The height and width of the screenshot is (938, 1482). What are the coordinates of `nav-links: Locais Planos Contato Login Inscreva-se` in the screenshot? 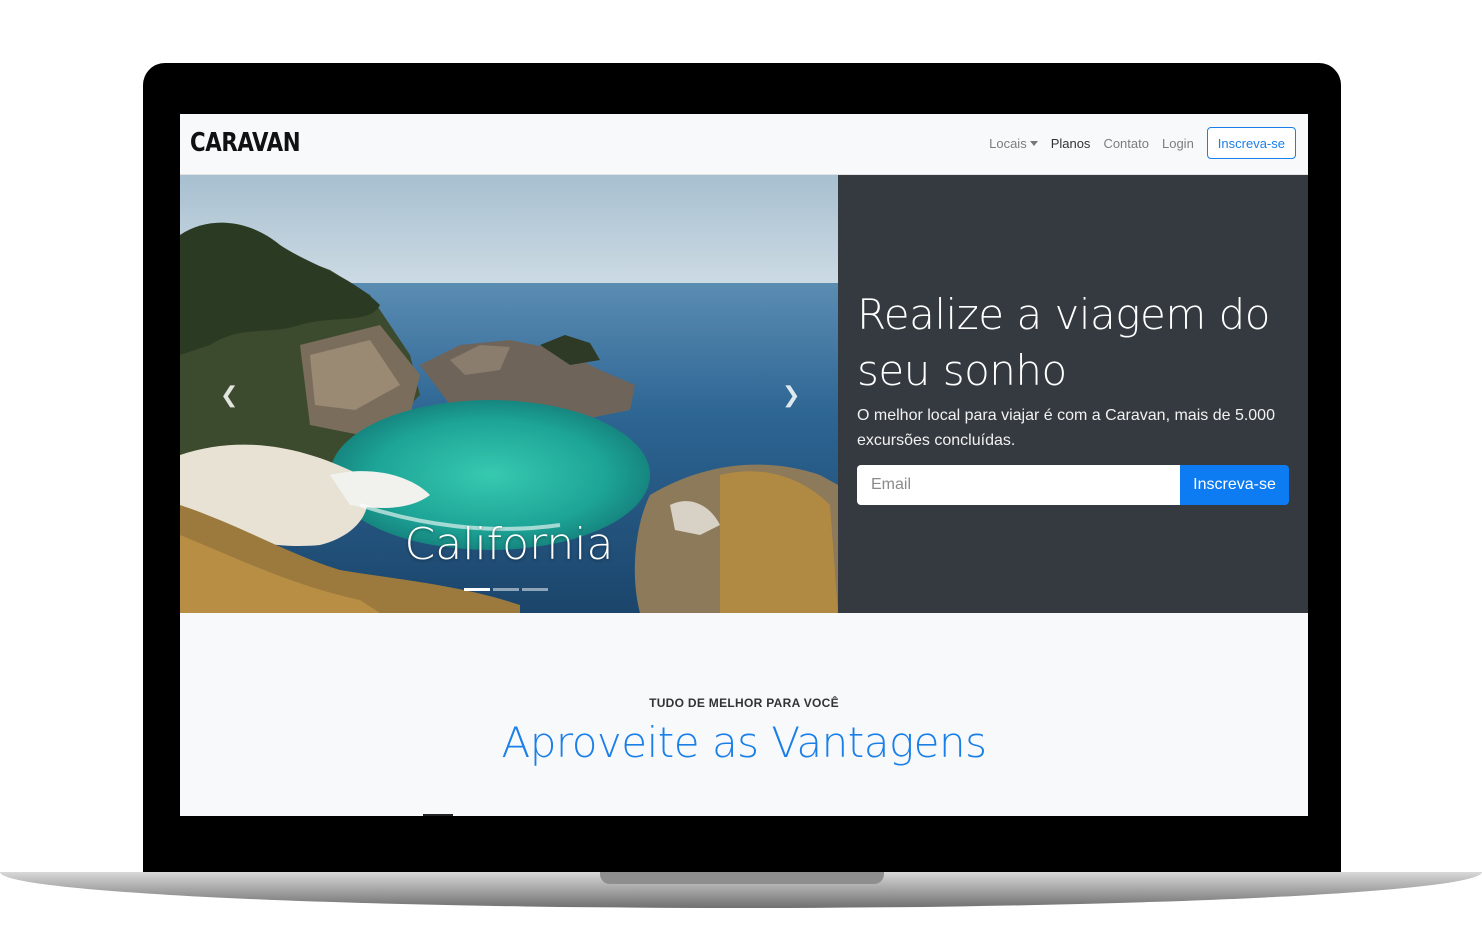 It's located at (1142, 143).